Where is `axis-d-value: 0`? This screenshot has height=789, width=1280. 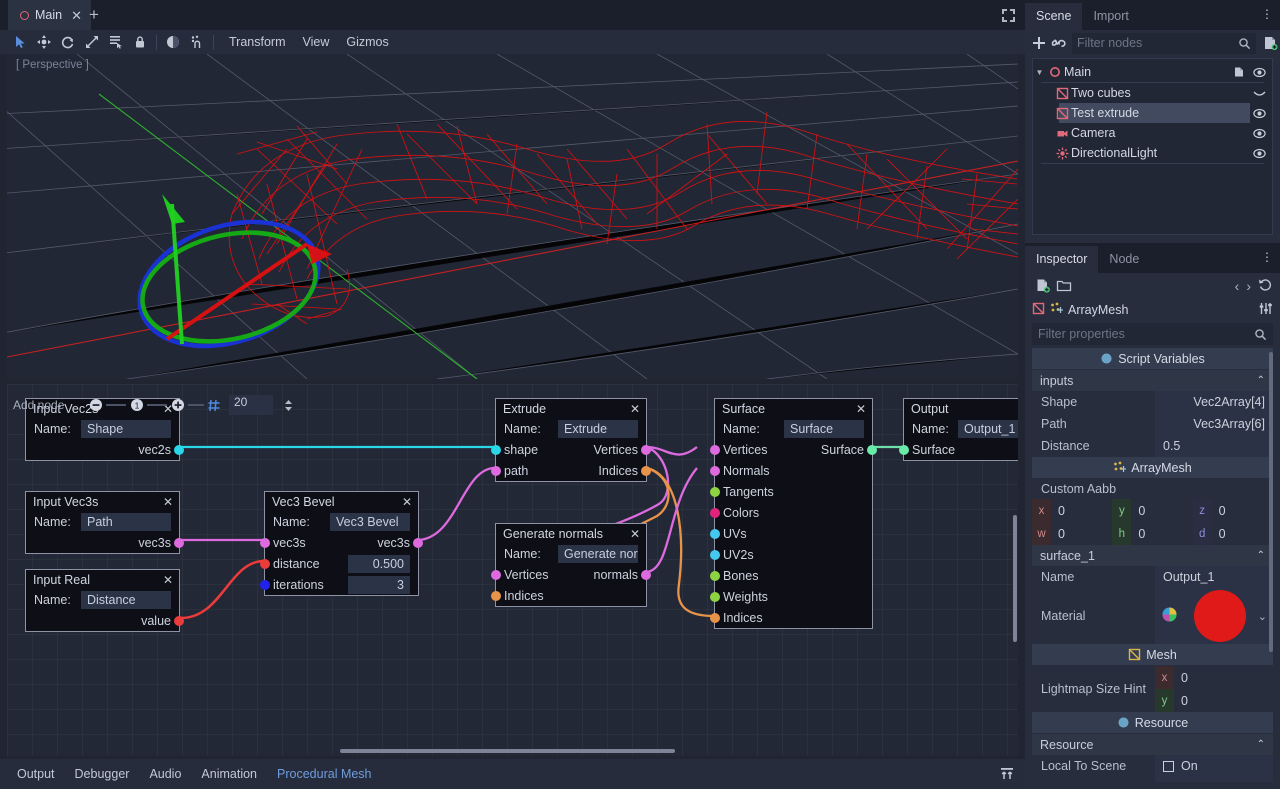 axis-d-value: 0 is located at coordinates (1242, 534).